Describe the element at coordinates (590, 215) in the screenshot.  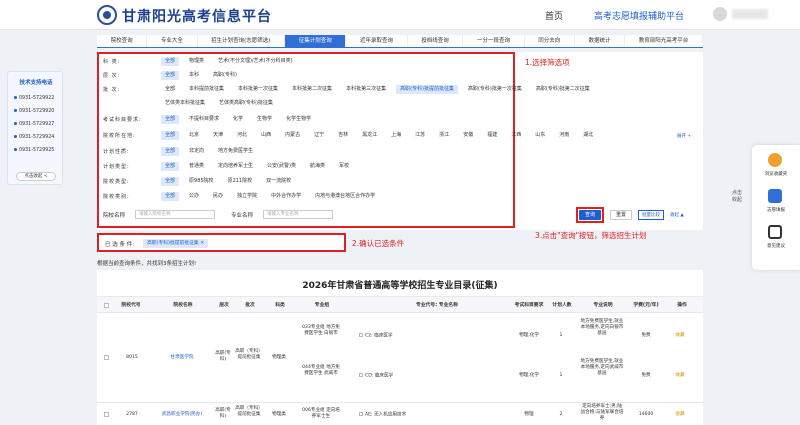
I see `query-button: 查询` at that location.